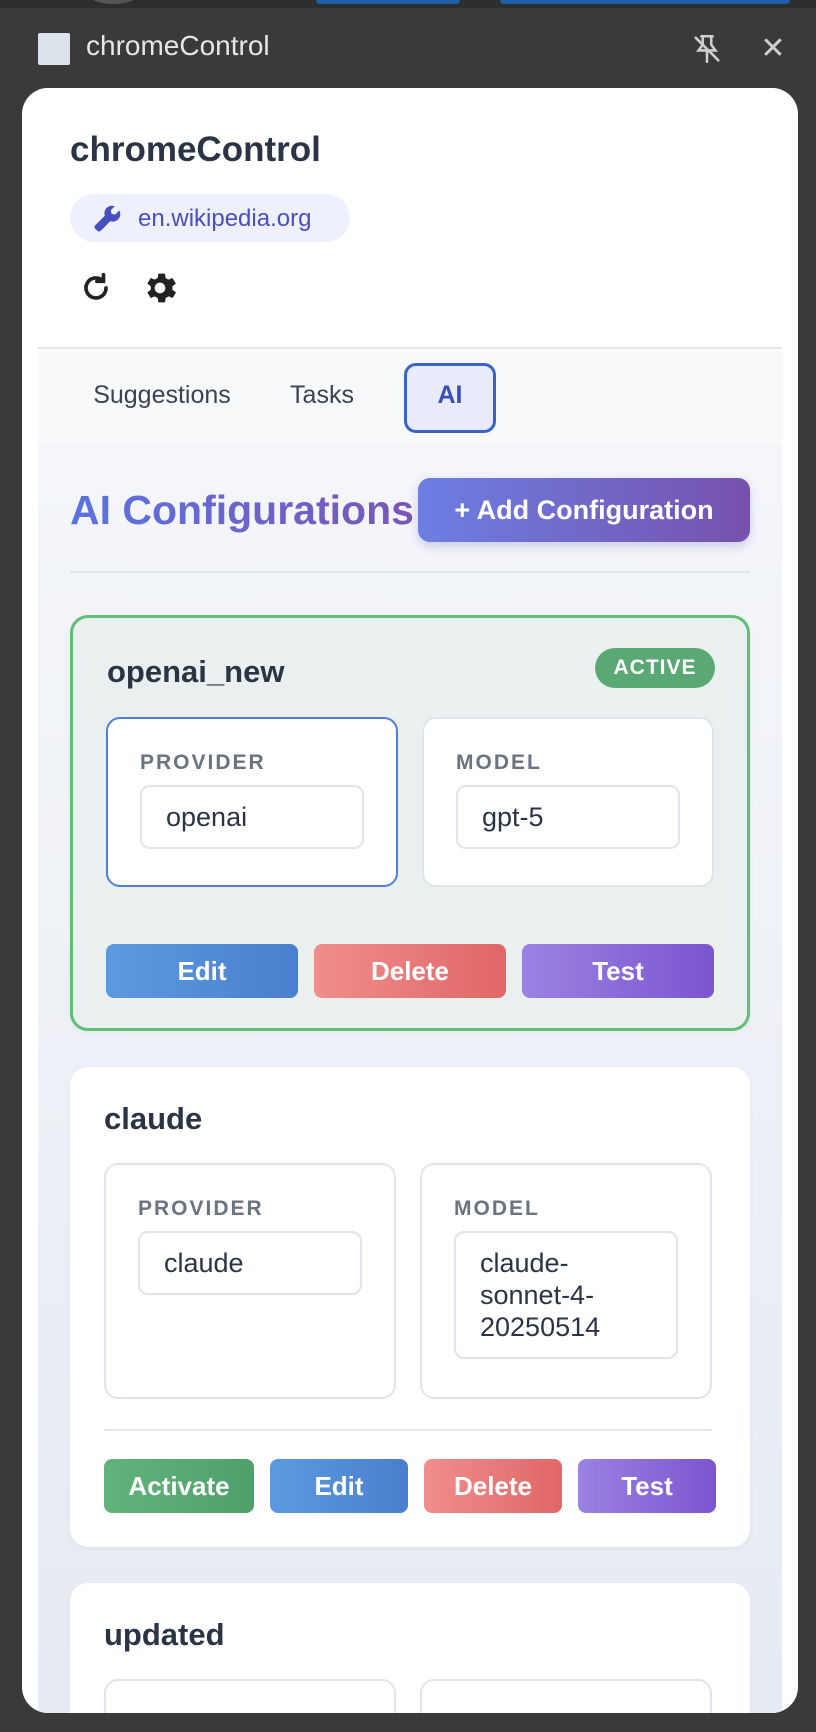  What do you see at coordinates (566, 1696) in the screenshot?
I see `model-box` at bounding box center [566, 1696].